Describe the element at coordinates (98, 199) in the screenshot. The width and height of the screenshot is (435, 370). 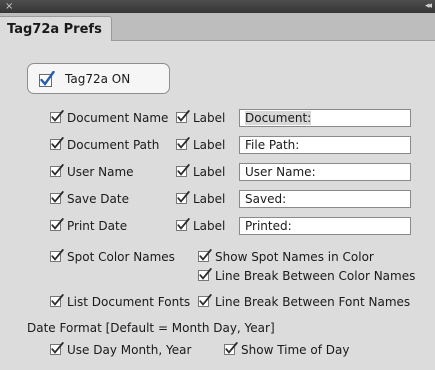
I see `save-date-label: Save Date` at that location.